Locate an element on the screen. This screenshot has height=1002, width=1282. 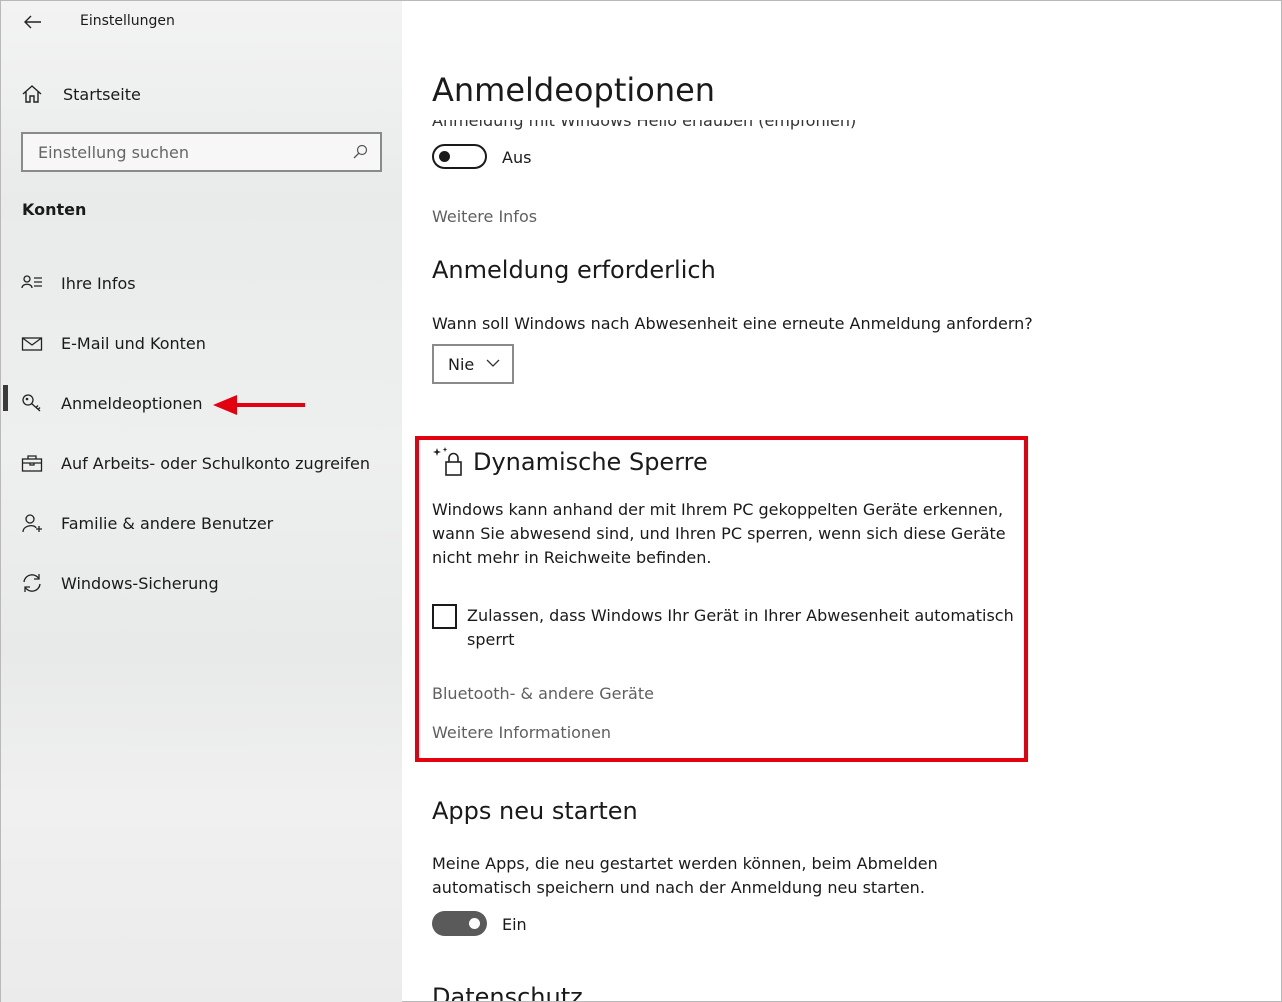
bluetooth-devices-link: Bluetooth- & andere Geräte is located at coordinates (543, 693).